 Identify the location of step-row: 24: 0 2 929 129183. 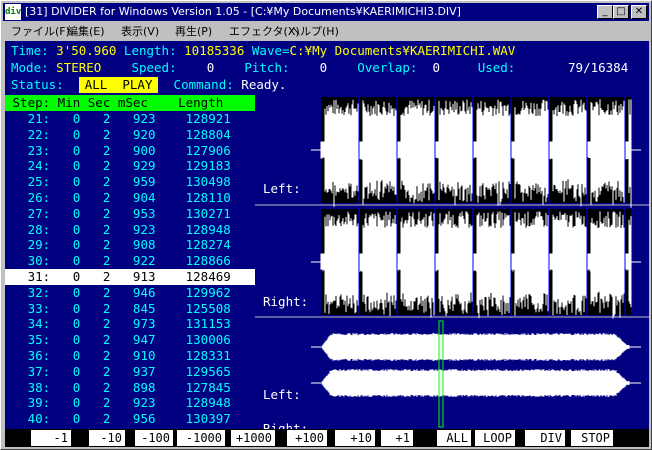
(130, 166).